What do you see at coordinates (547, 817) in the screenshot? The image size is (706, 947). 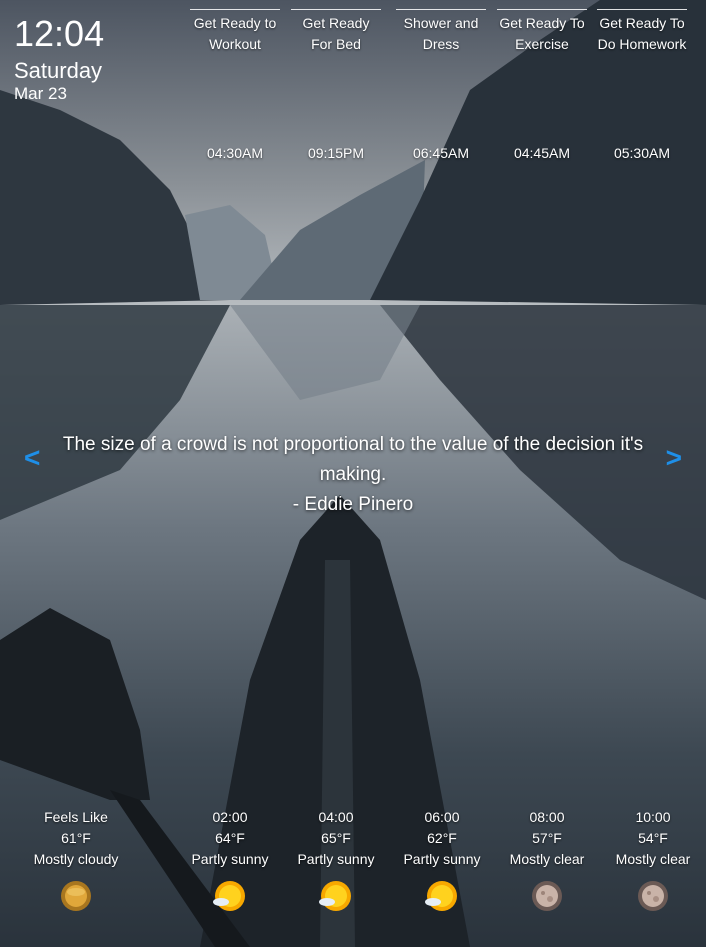 I see `weather-label: 08:00` at bounding box center [547, 817].